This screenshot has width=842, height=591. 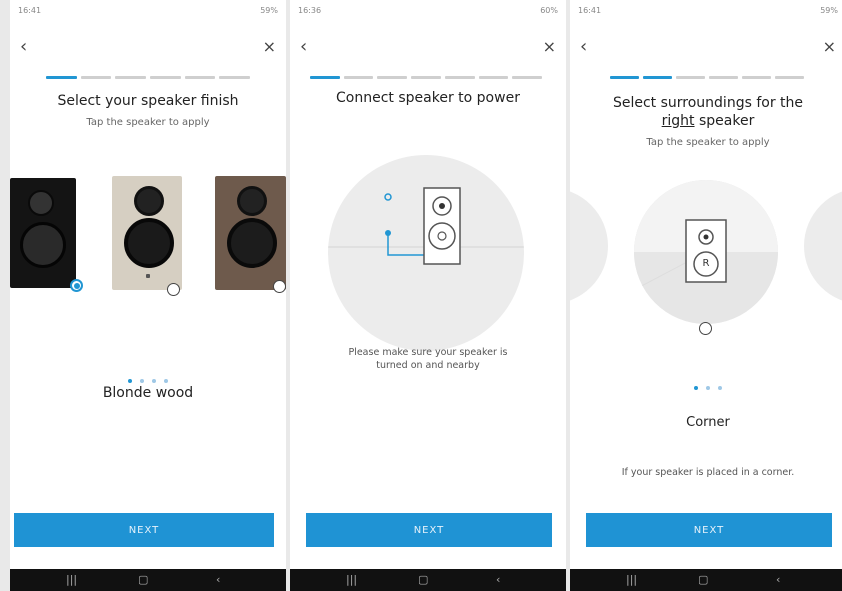 I want to click on finish-radio-black, so click(x=76, y=285).